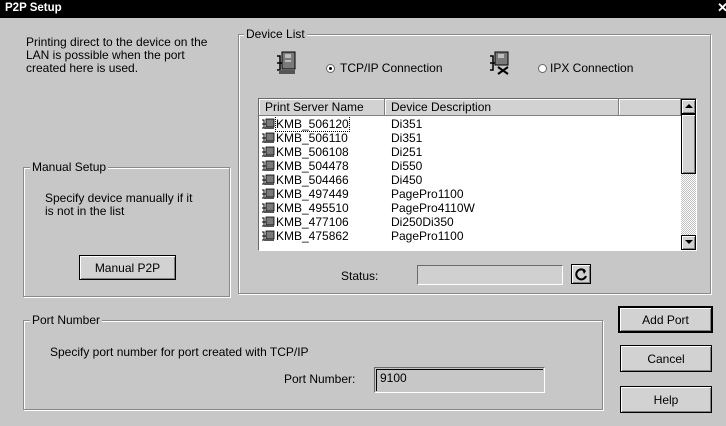  Describe the element at coordinates (666, 358) in the screenshot. I see `cancel-button: Cancel` at that location.